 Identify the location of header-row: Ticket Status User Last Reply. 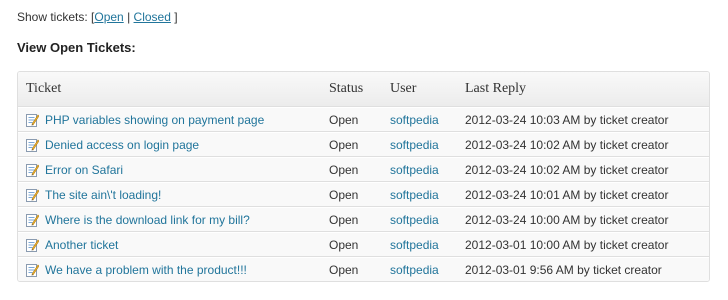
(363, 89).